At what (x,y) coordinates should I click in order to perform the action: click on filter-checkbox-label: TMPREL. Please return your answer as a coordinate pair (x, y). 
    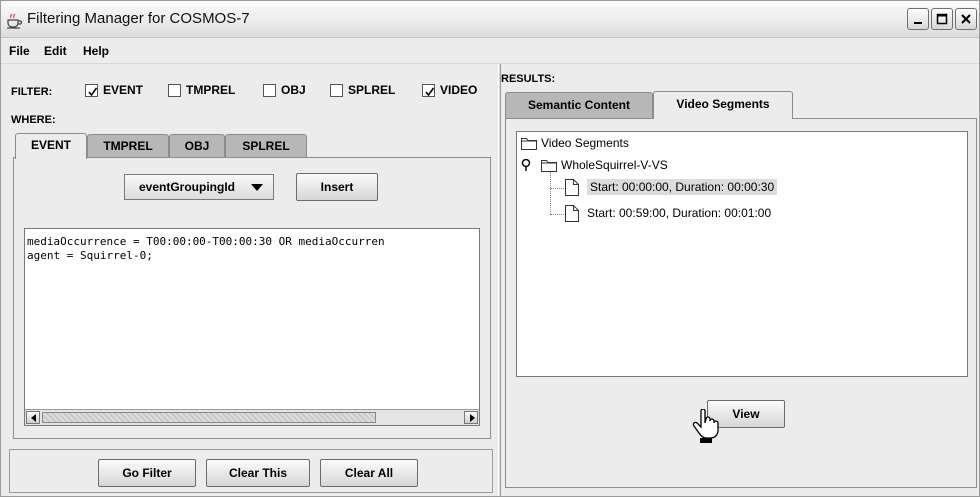
    Looking at the image, I should click on (211, 90).